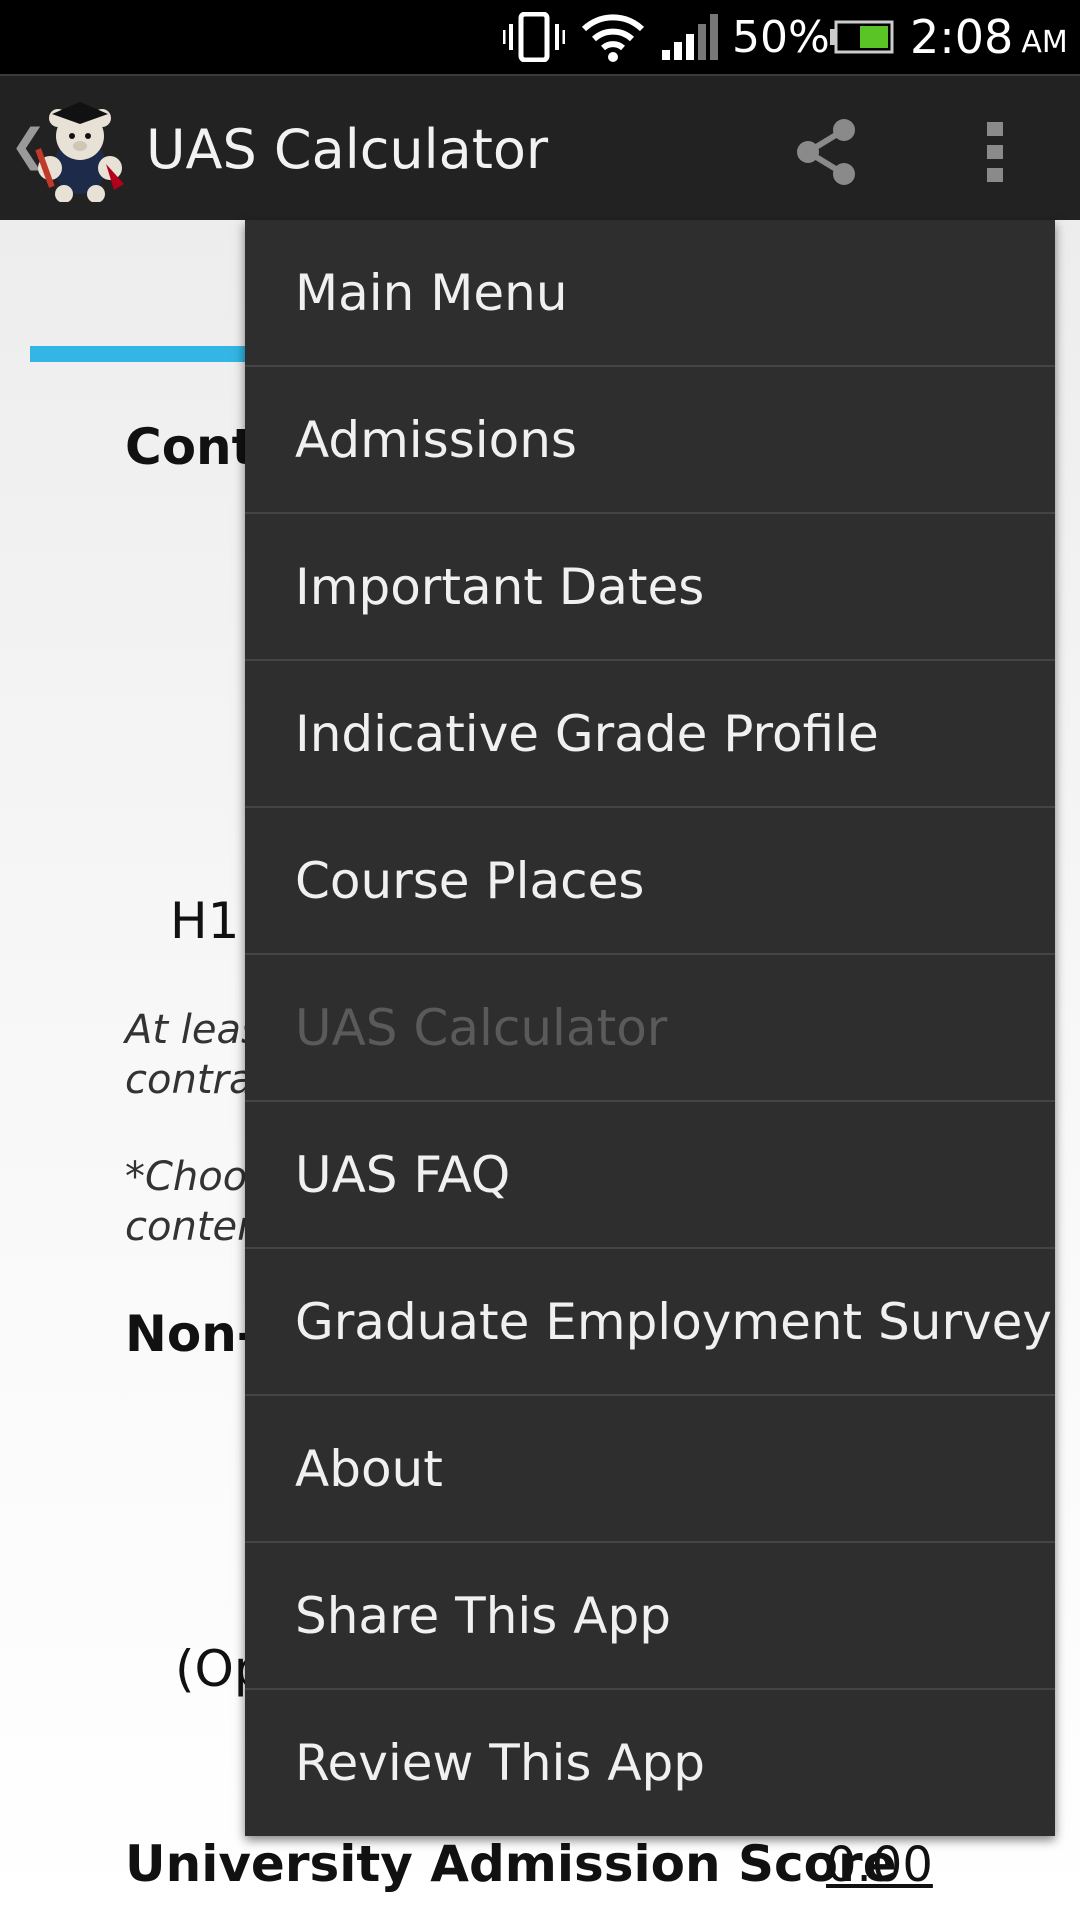 The height and width of the screenshot is (1920, 1080). I want to click on action-bar: ❮ UAS Calculator, so click(540, 147).